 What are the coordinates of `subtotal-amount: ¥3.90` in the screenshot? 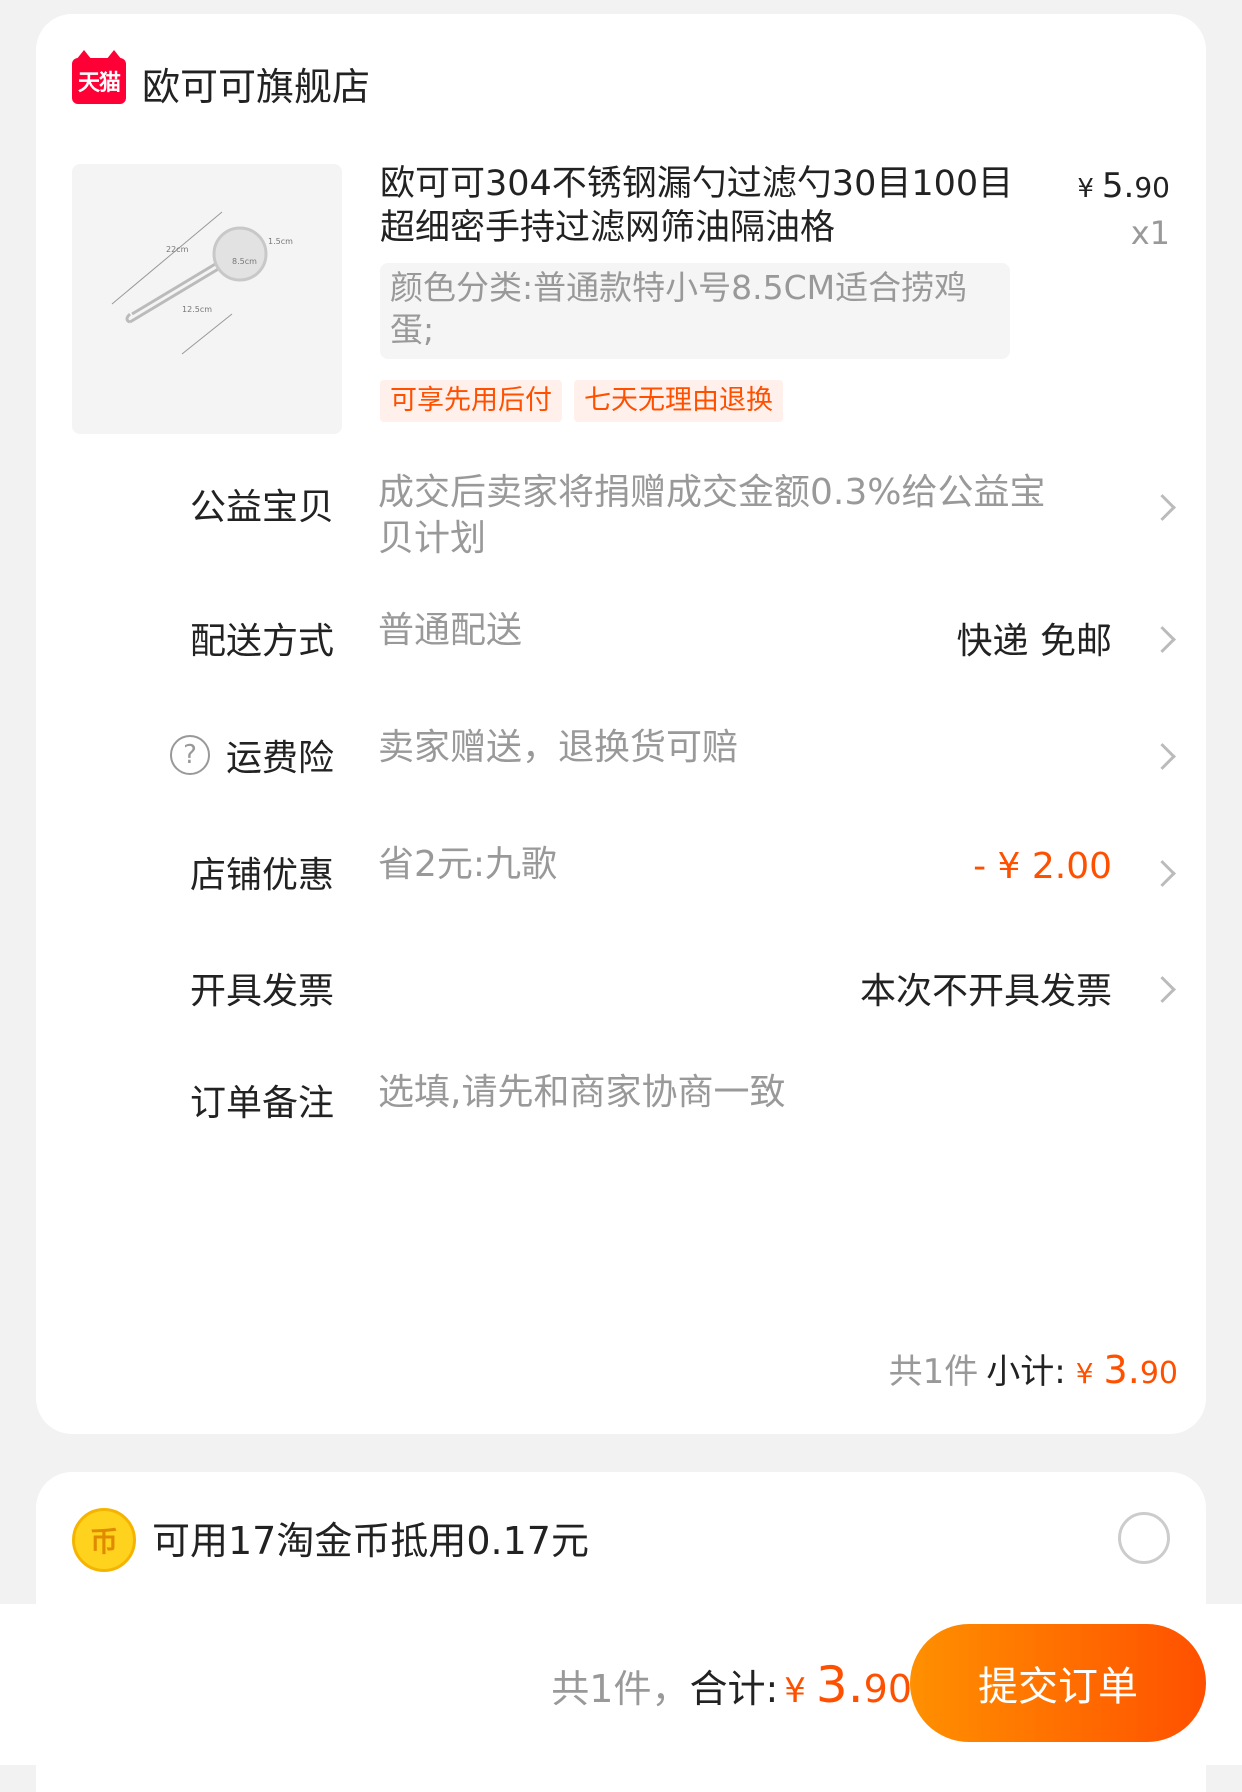 It's located at (1127, 1370).